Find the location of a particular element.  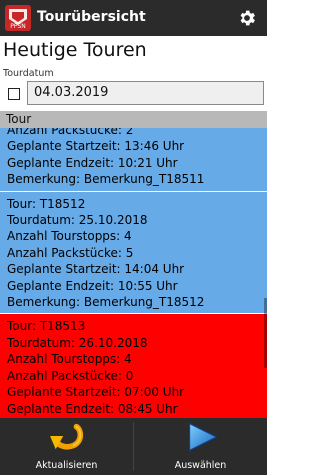

app-bar: PPSN Tourübersicht is located at coordinates (133, 18).